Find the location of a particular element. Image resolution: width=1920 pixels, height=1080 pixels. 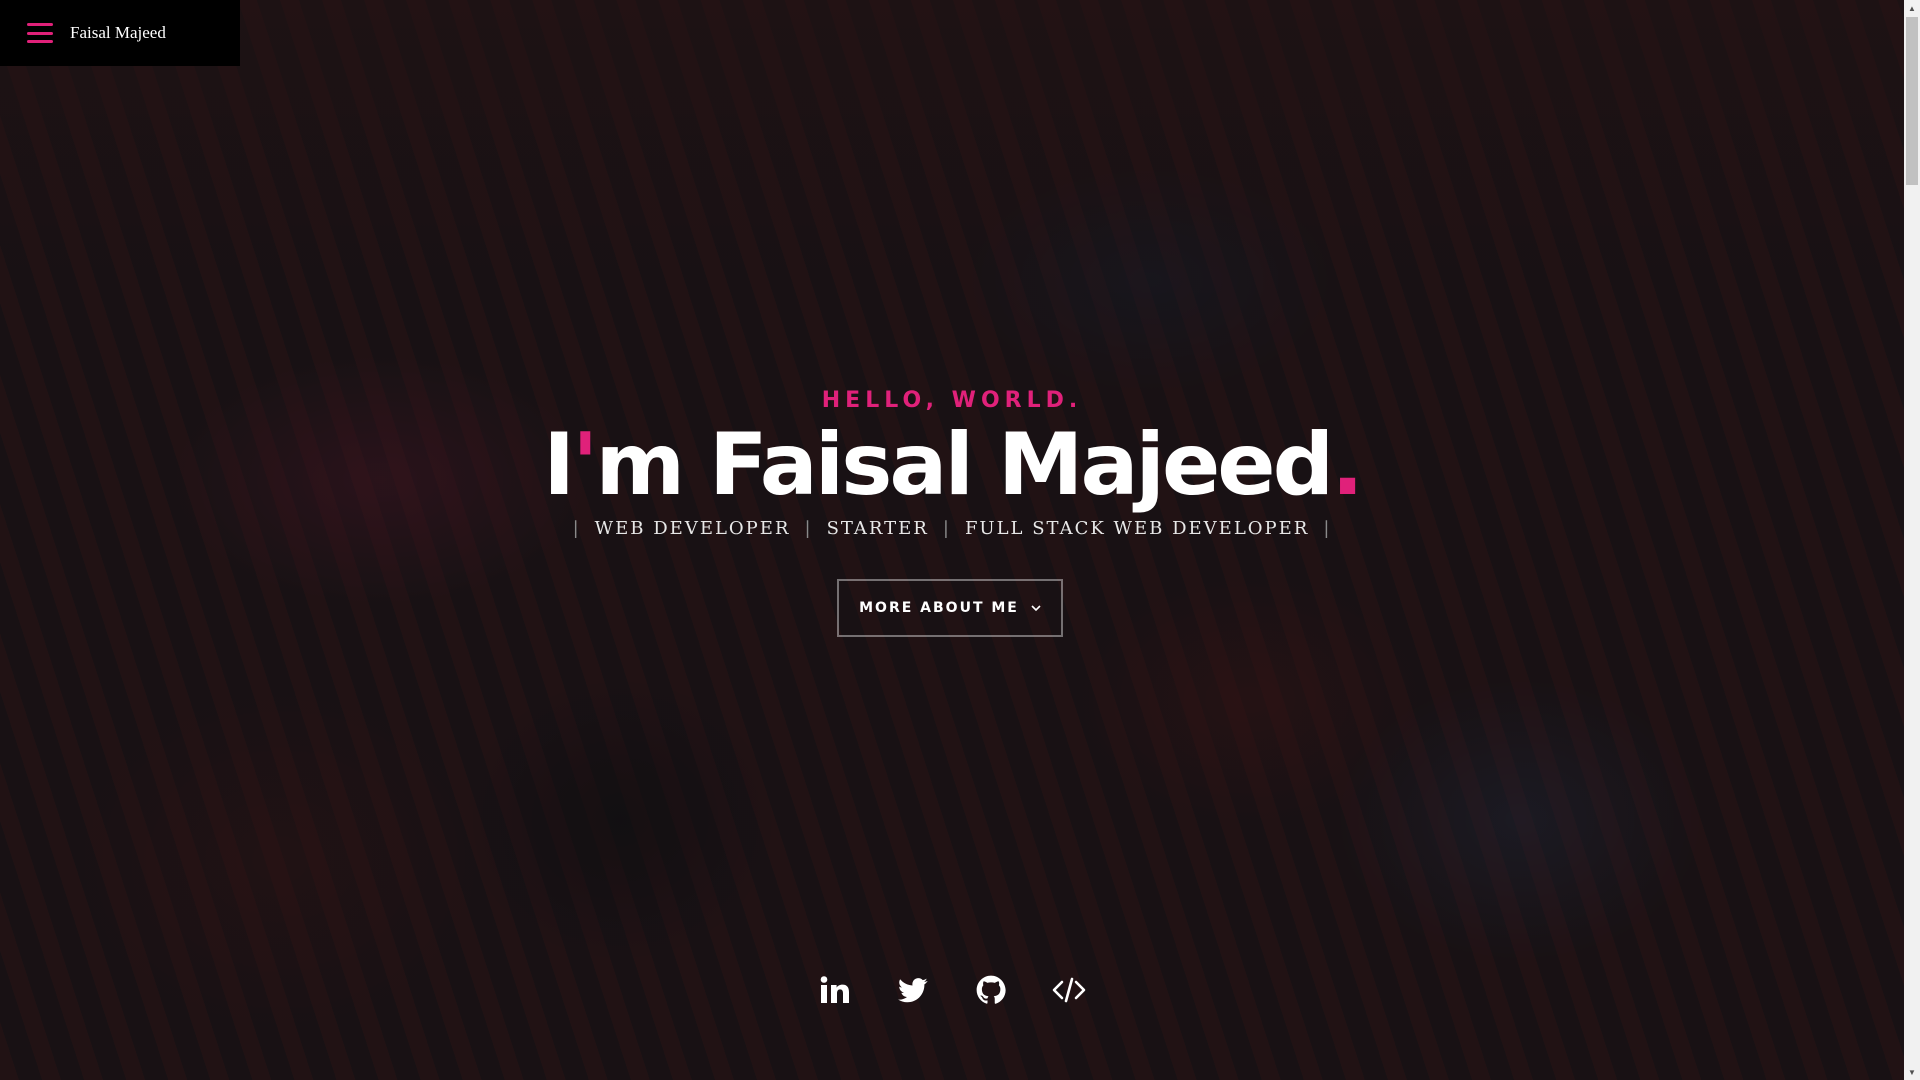

social-links is located at coordinates (952, 990).